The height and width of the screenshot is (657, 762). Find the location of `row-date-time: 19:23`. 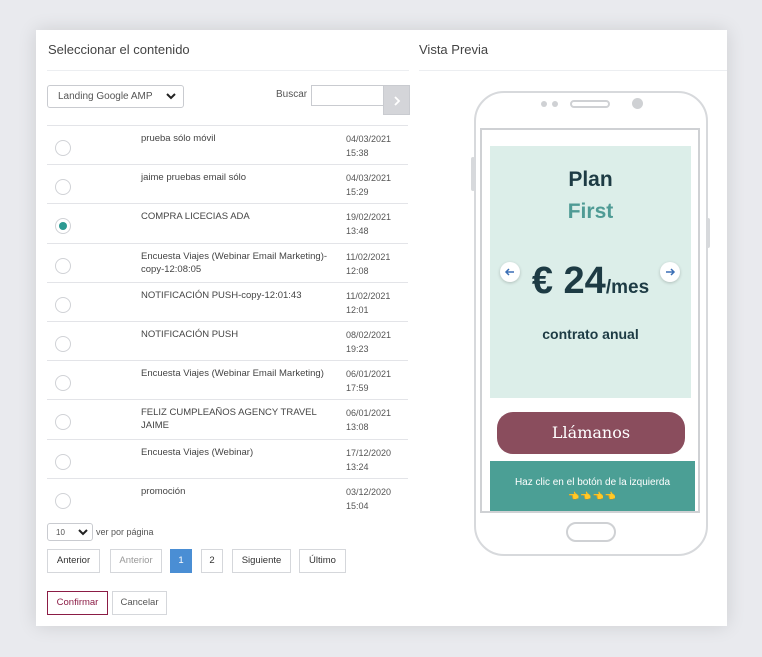

row-date-time: 19:23 is located at coordinates (357, 349).